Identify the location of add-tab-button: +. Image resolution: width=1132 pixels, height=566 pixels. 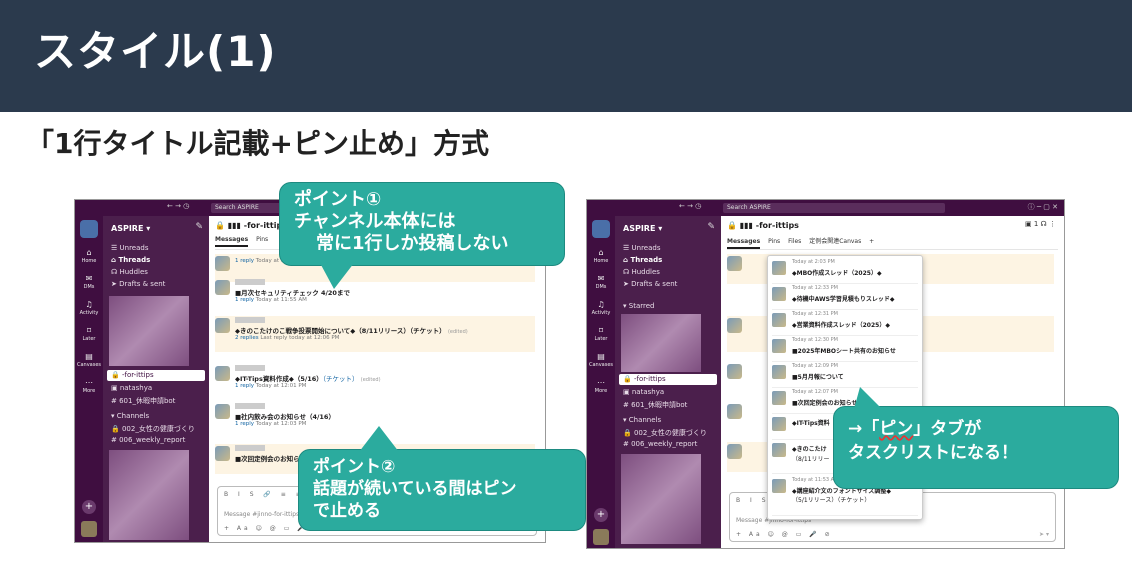
(871, 241).